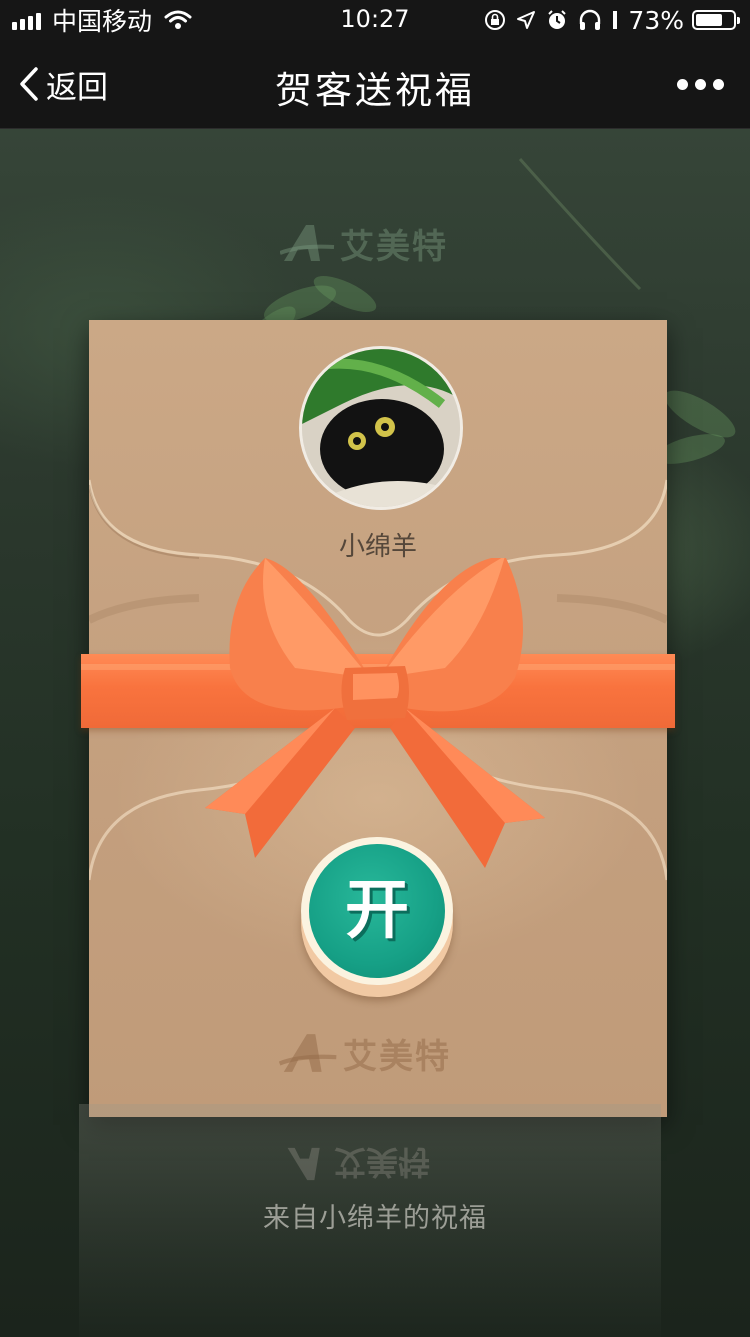 This screenshot has height=1337, width=750. What do you see at coordinates (375, 90) in the screenshot?
I see `page-title: 贺客送祝福` at bounding box center [375, 90].